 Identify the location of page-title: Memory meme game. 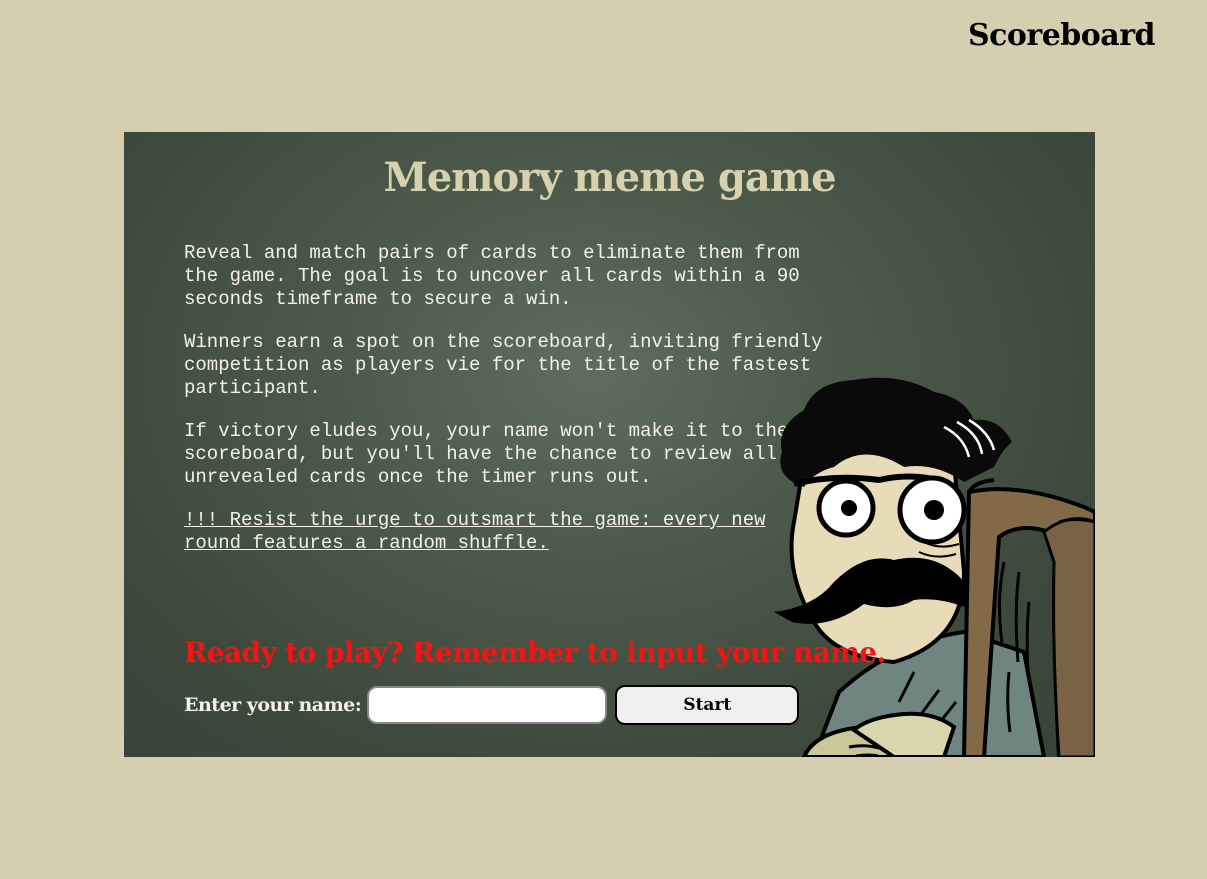
(609, 177).